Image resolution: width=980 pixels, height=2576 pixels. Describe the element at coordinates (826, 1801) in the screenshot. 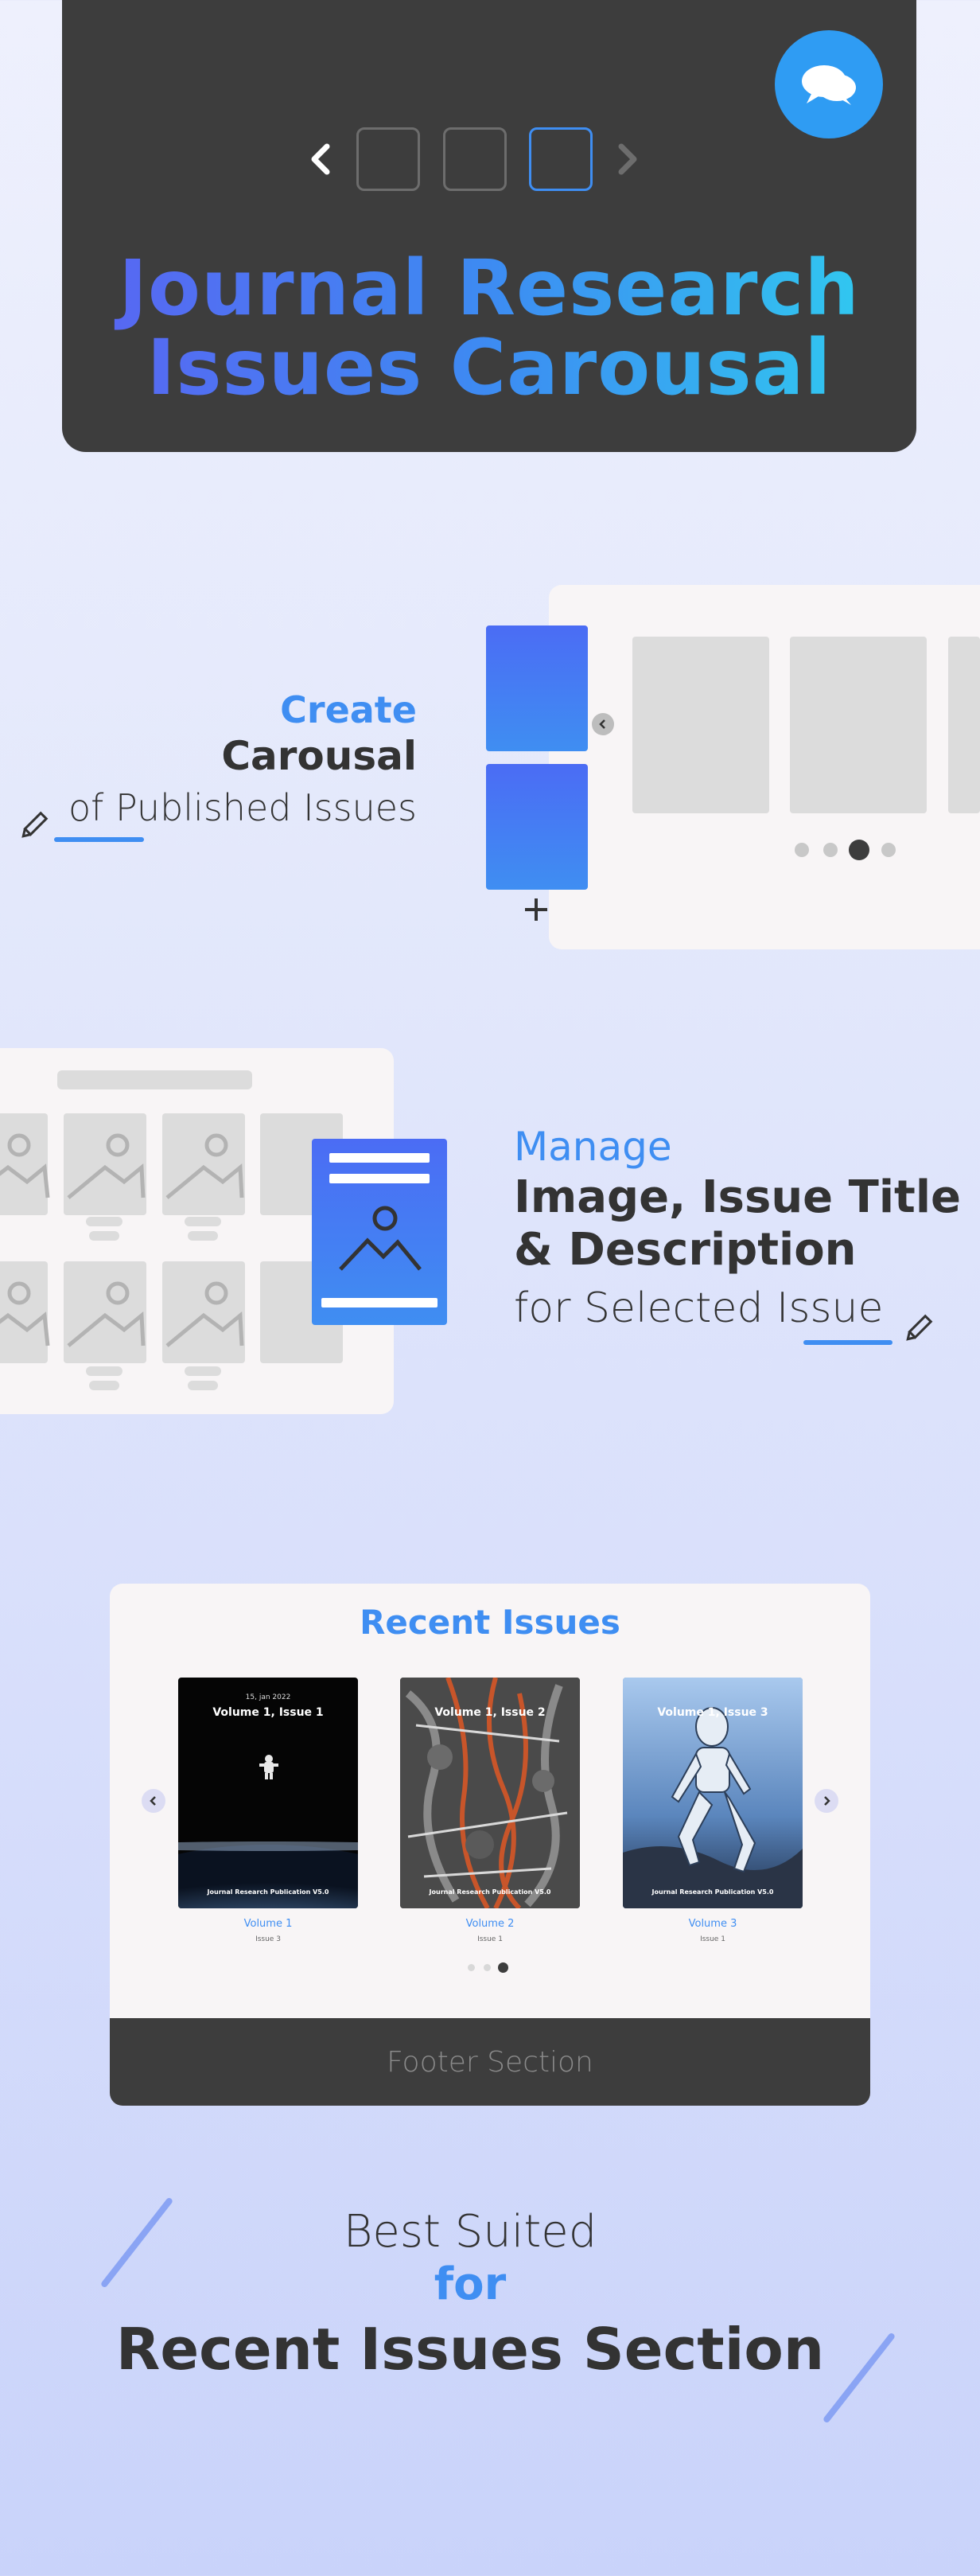

I see `widget-next-chevron-icon` at that location.